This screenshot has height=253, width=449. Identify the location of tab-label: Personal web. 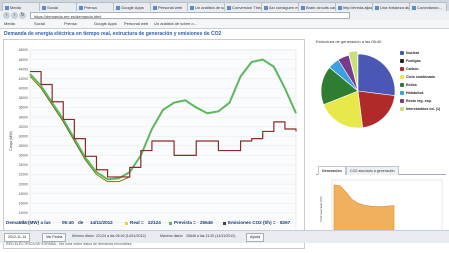
(170, 7).